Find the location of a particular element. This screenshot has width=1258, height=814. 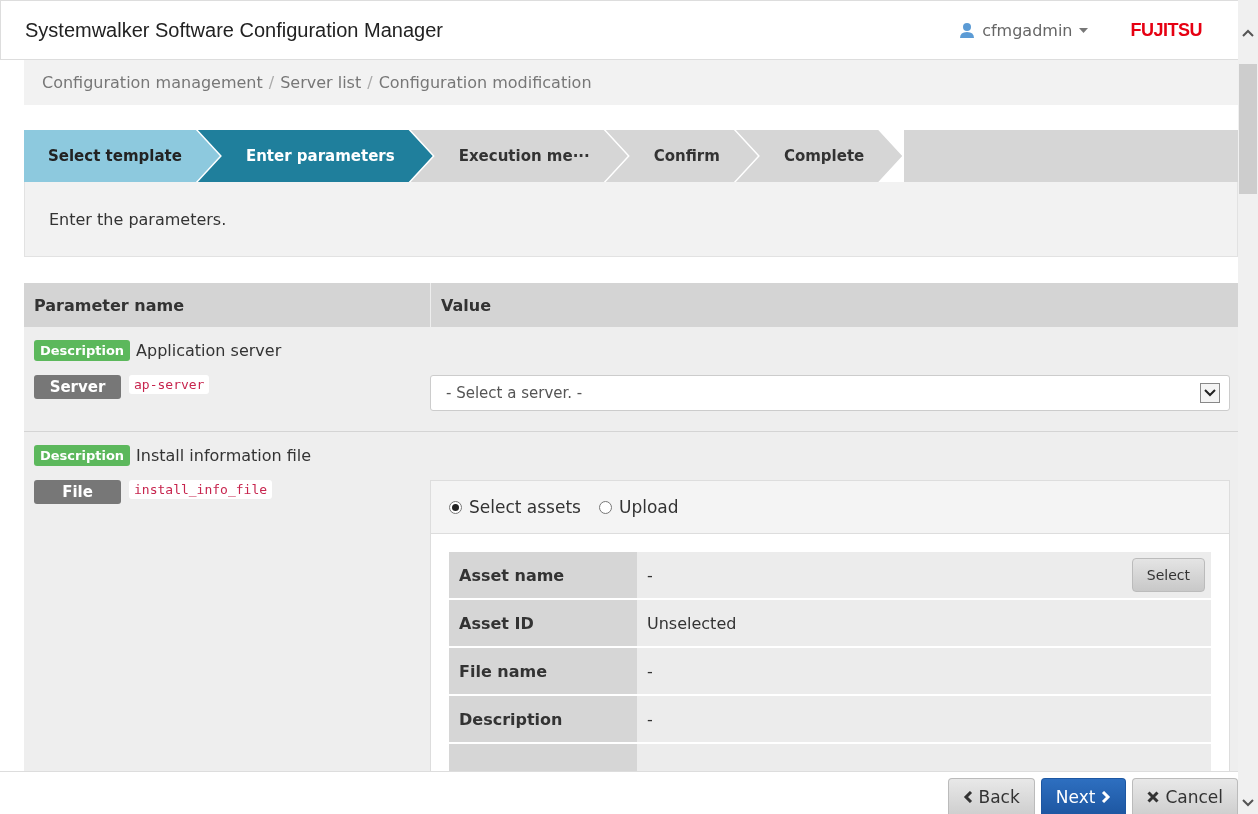

table-cell: Asset ID is located at coordinates (543, 623).